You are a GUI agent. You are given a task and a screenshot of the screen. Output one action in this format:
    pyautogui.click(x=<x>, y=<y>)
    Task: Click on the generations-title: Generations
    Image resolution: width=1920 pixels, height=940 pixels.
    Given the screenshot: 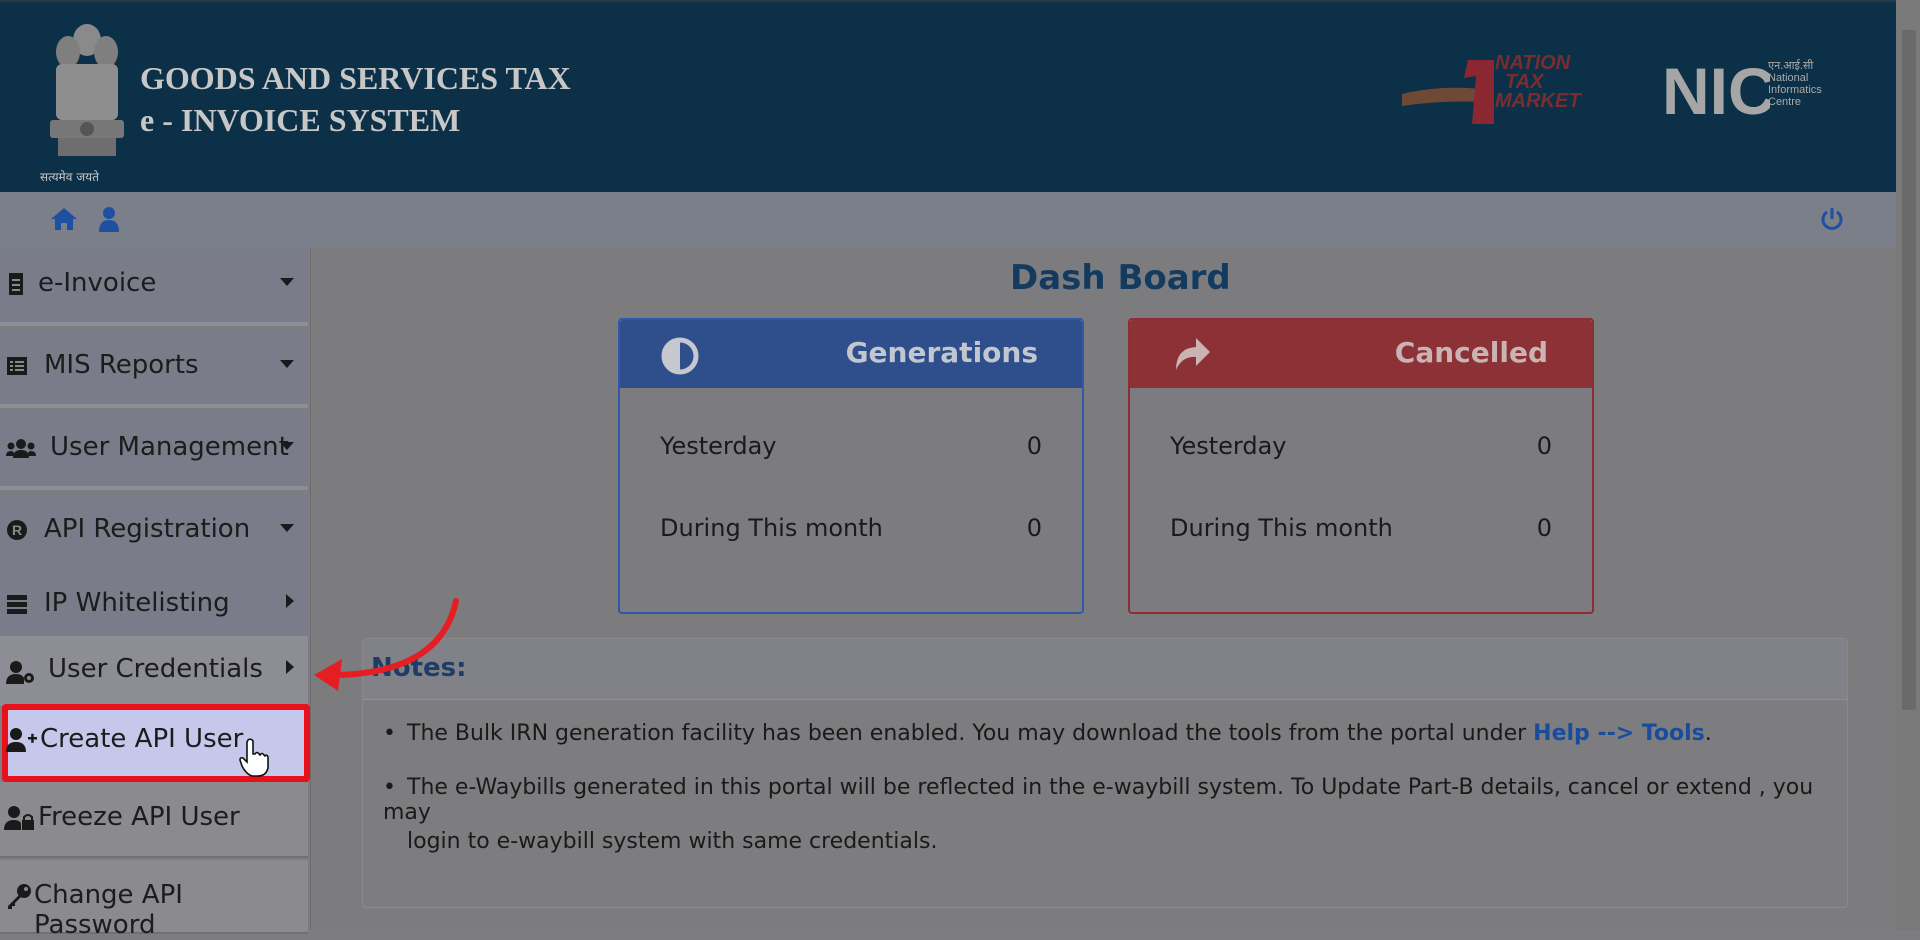 What is the action you would take?
    pyautogui.click(x=941, y=352)
    